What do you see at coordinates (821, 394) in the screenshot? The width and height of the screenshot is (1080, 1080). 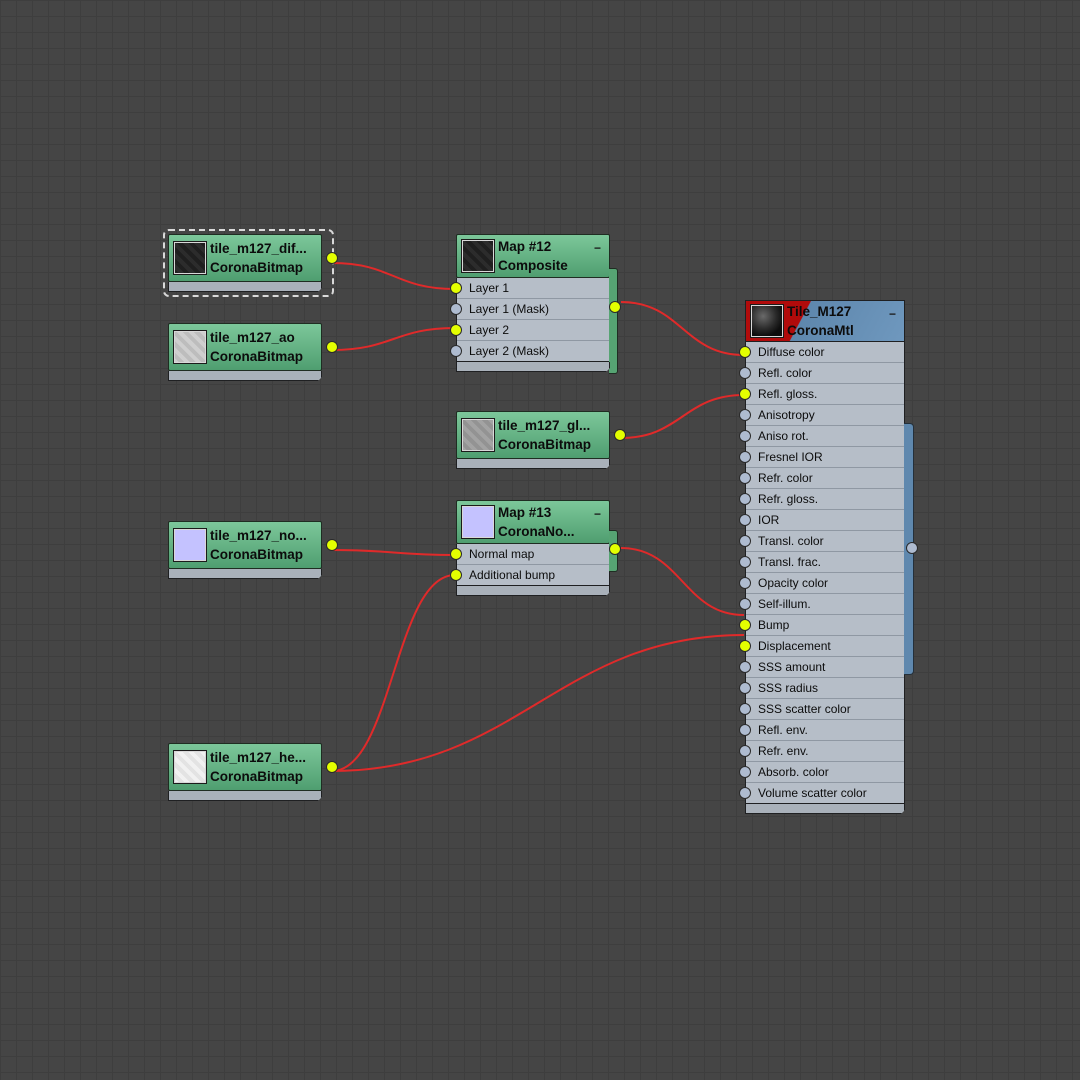 I see `slot-refl-gloss: Refl. gloss.` at bounding box center [821, 394].